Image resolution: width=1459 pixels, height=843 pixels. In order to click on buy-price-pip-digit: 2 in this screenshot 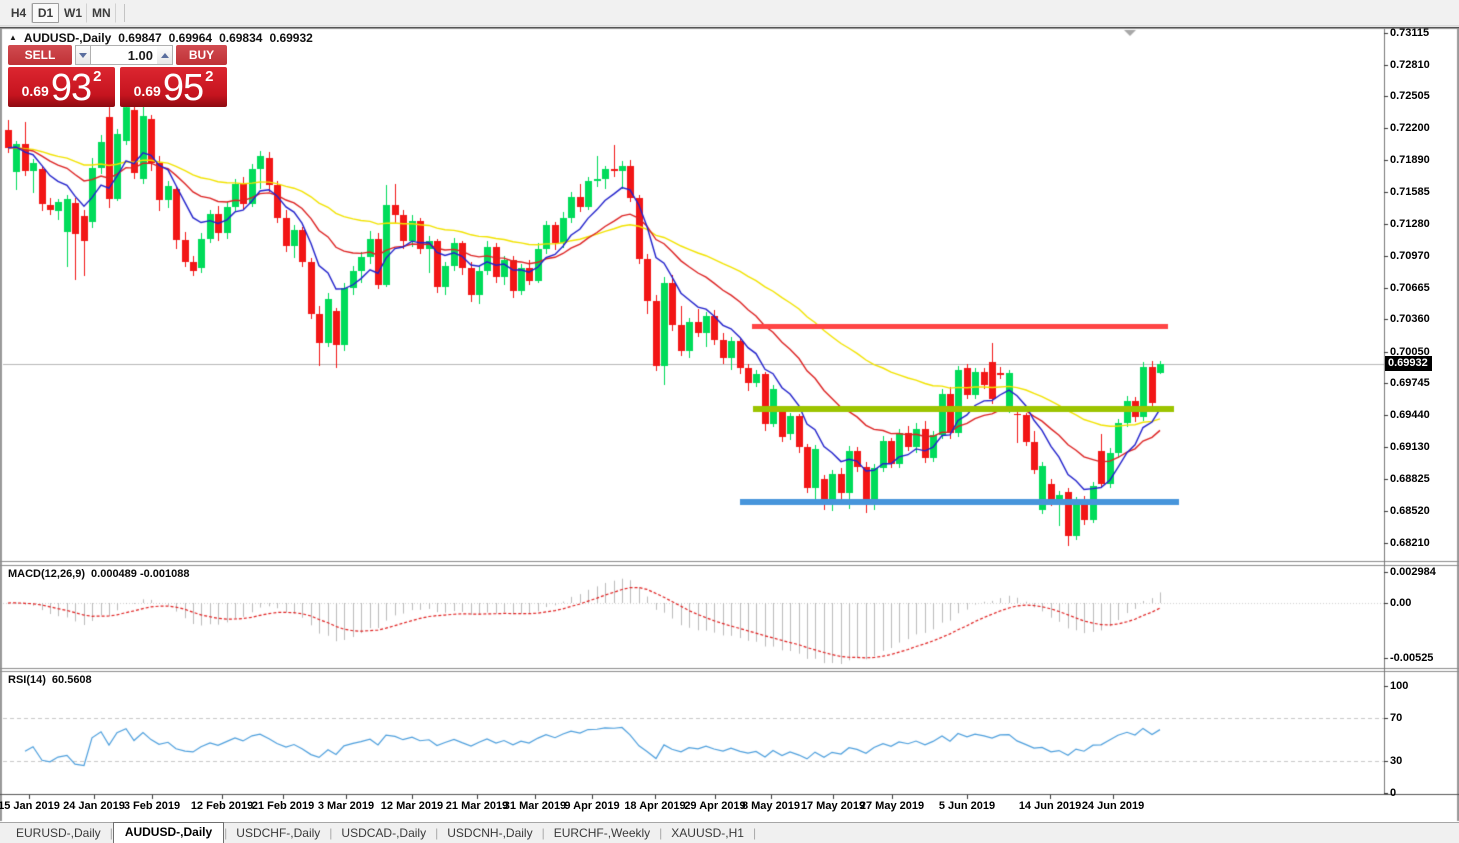, I will do `click(209, 76)`.